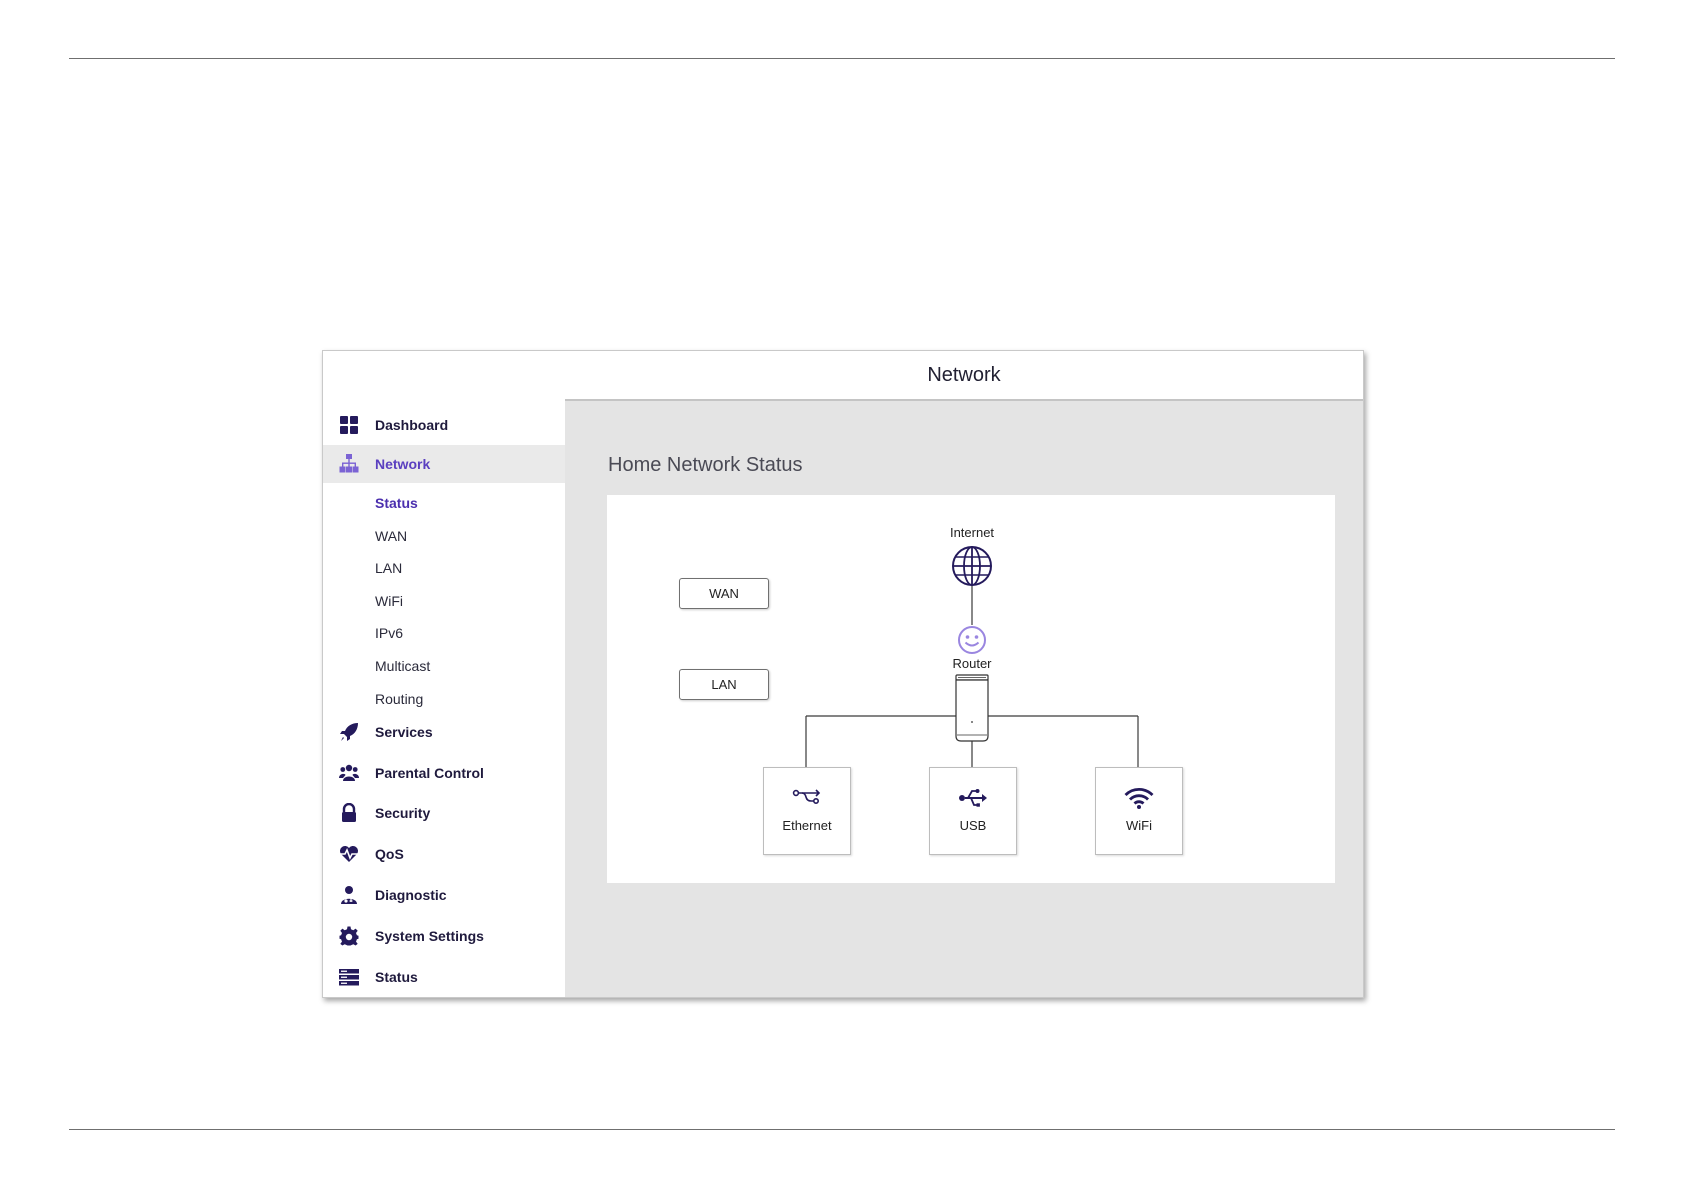  What do you see at coordinates (396, 977) in the screenshot?
I see `sidebar-item-label: Status` at bounding box center [396, 977].